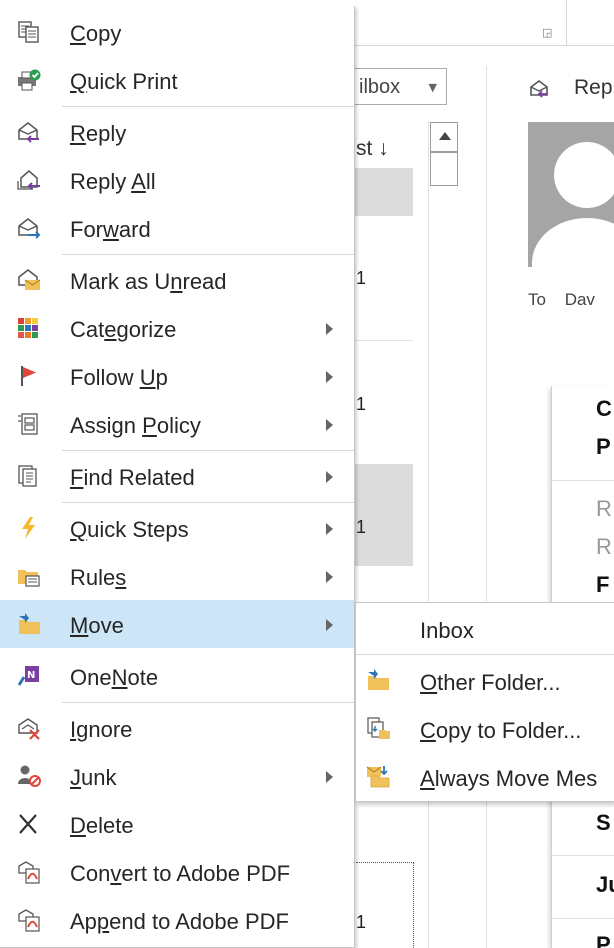  What do you see at coordinates (378, 679) in the screenshot?
I see `other-folder-icon` at bounding box center [378, 679].